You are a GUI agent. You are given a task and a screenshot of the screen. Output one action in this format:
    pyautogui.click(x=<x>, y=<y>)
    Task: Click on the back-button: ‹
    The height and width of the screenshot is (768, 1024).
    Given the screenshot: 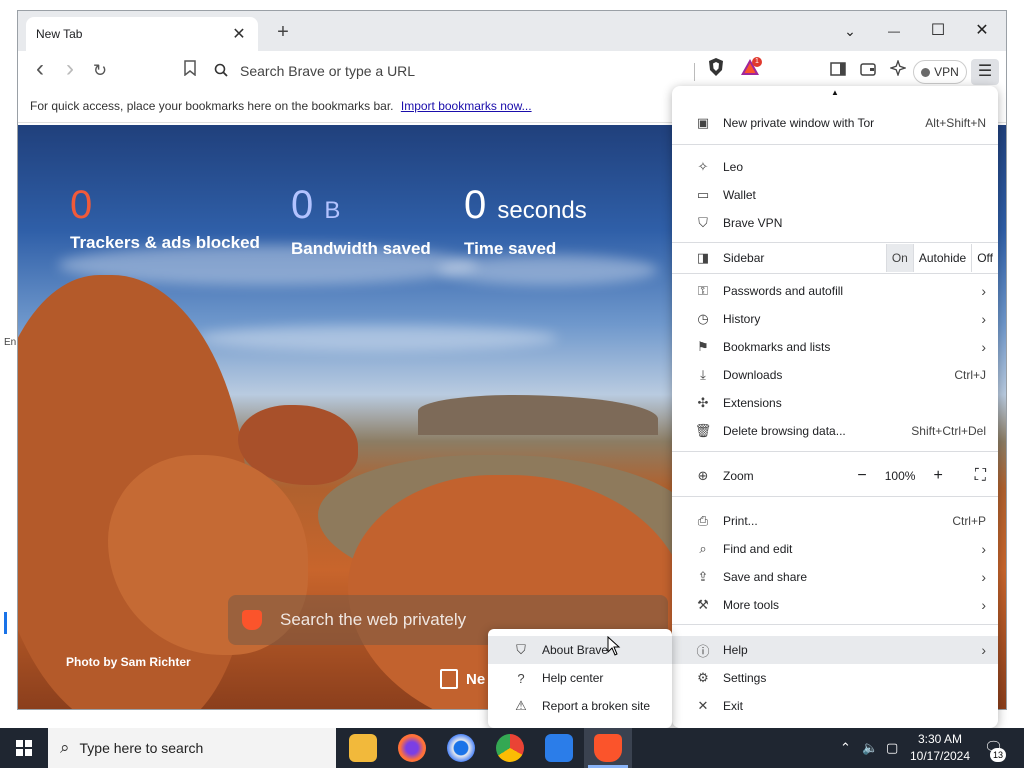 What is the action you would take?
    pyautogui.click(x=40, y=71)
    